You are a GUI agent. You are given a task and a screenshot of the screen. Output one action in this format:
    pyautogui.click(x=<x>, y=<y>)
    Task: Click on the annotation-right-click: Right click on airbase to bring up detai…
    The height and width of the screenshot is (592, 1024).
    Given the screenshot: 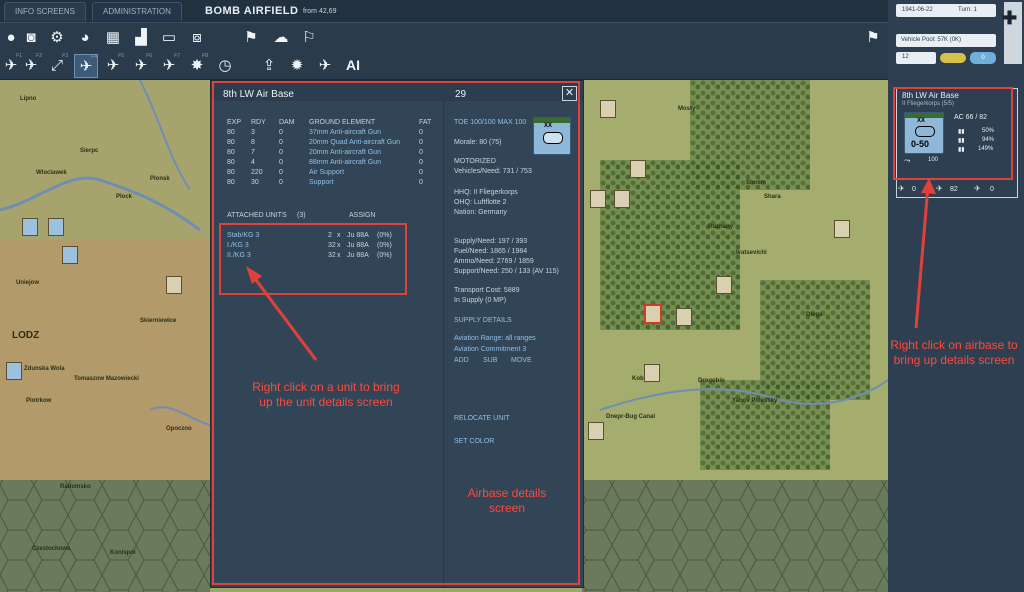 What is the action you would take?
    pyautogui.click(x=954, y=352)
    